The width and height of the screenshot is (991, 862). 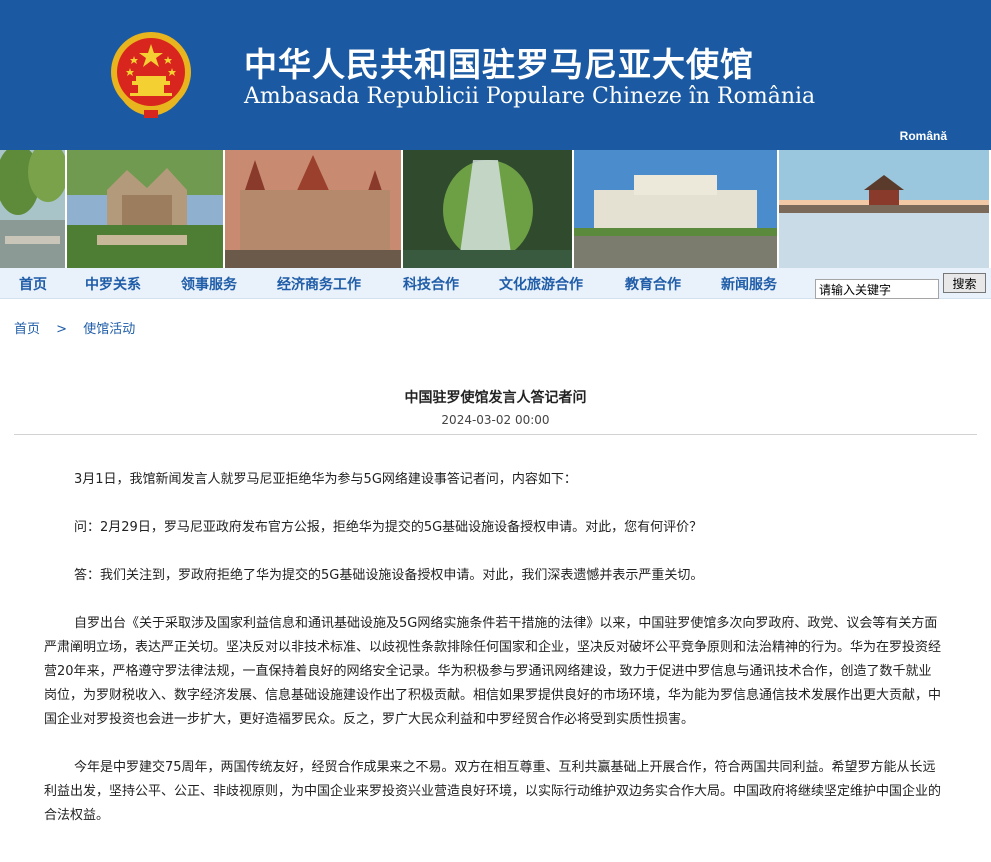 What do you see at coordinates (495, 434) in the screenshot?
I see `divider` at bounding box center [495, 434].